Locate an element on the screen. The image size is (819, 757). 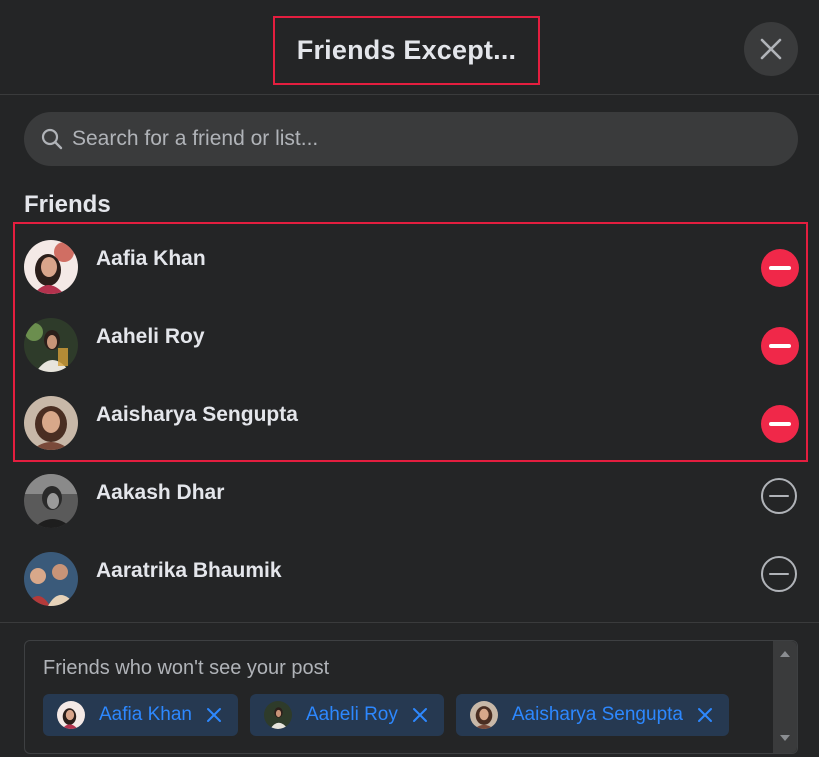
search-input is located at coordinates (435, 139).